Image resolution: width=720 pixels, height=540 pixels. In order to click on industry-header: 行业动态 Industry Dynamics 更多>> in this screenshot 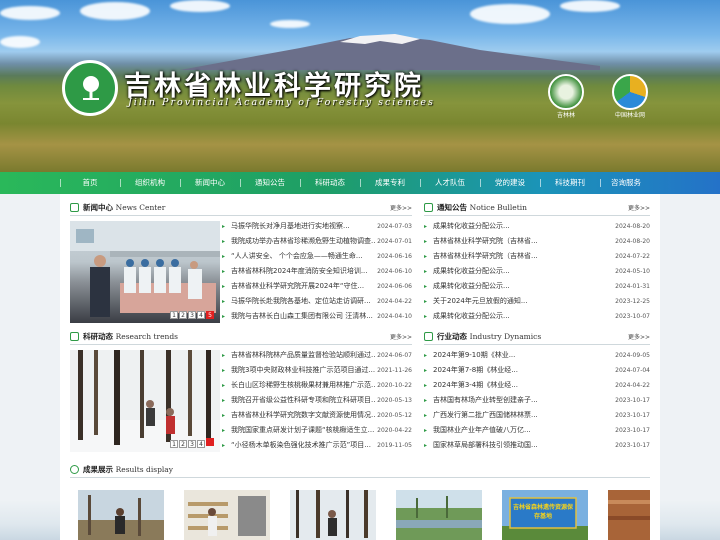, I will do `click(537, 337)`.